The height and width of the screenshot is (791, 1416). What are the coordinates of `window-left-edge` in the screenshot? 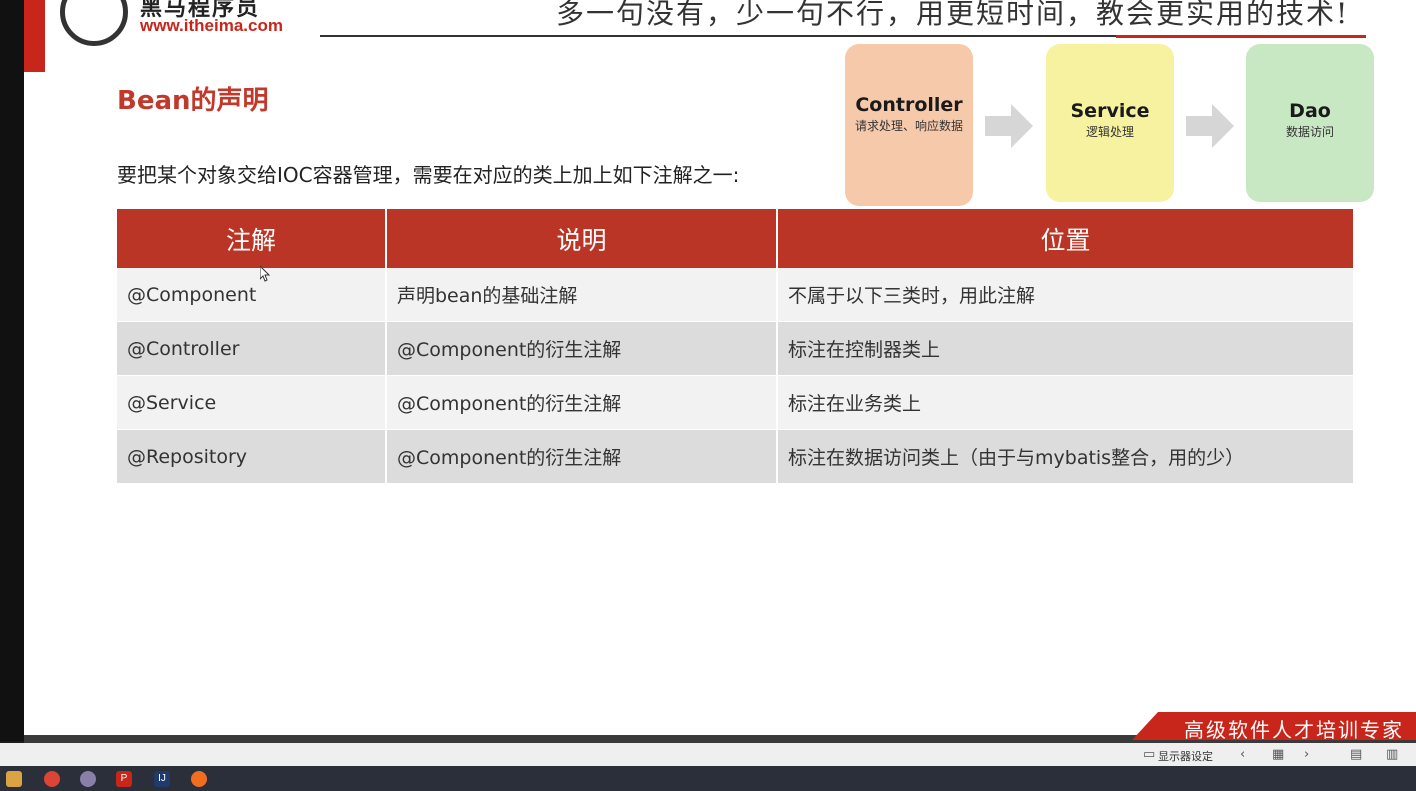 It's located at (12, 370).